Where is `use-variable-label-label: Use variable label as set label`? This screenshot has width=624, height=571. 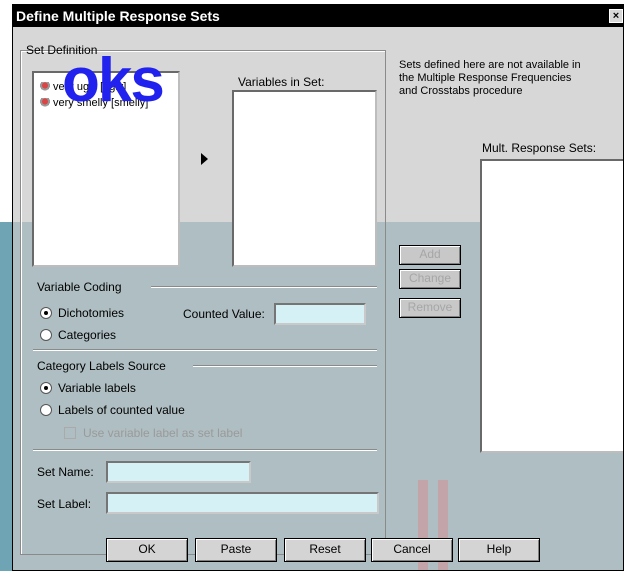 use-variable-label-label: Use variable label as set label is located at coordinates (163, 433).